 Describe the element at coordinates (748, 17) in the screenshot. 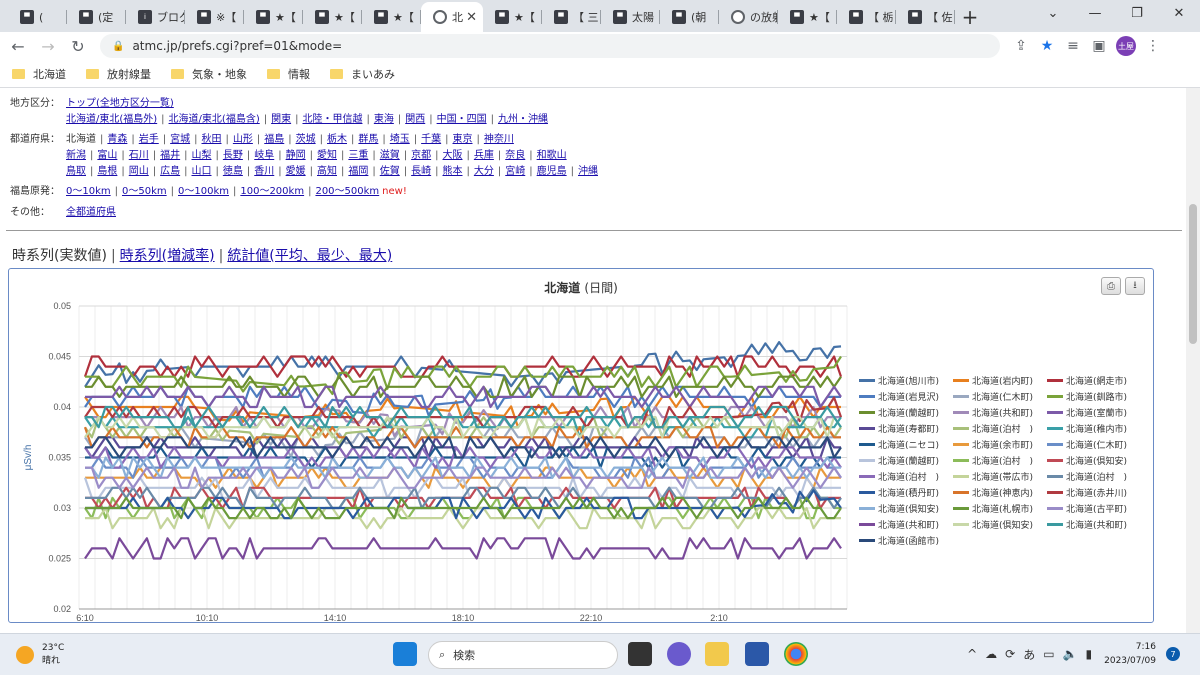

I see `tab-12: の放射` at that location.